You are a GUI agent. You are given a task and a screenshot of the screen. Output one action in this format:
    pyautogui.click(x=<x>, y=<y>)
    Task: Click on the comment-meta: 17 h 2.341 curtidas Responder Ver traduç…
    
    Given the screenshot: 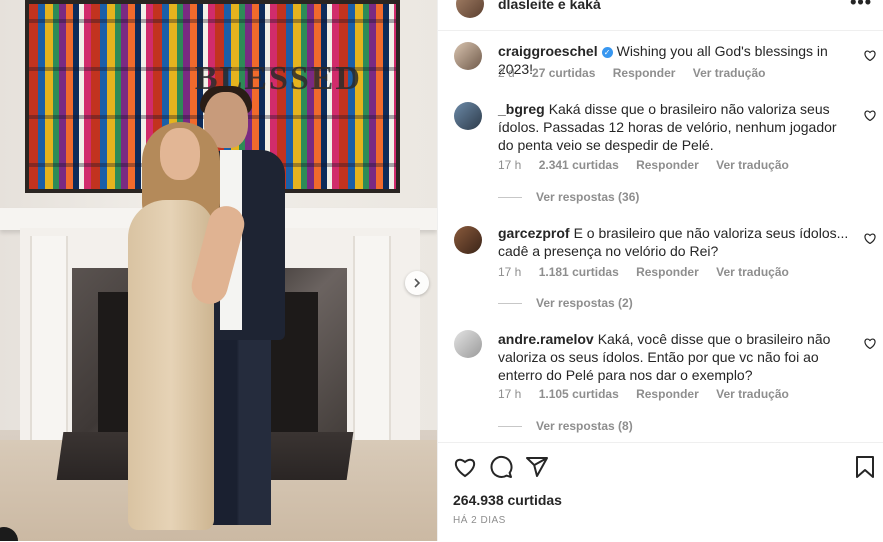 What is the action you would take?
    pyautogui.click(x=650, y=165)
    